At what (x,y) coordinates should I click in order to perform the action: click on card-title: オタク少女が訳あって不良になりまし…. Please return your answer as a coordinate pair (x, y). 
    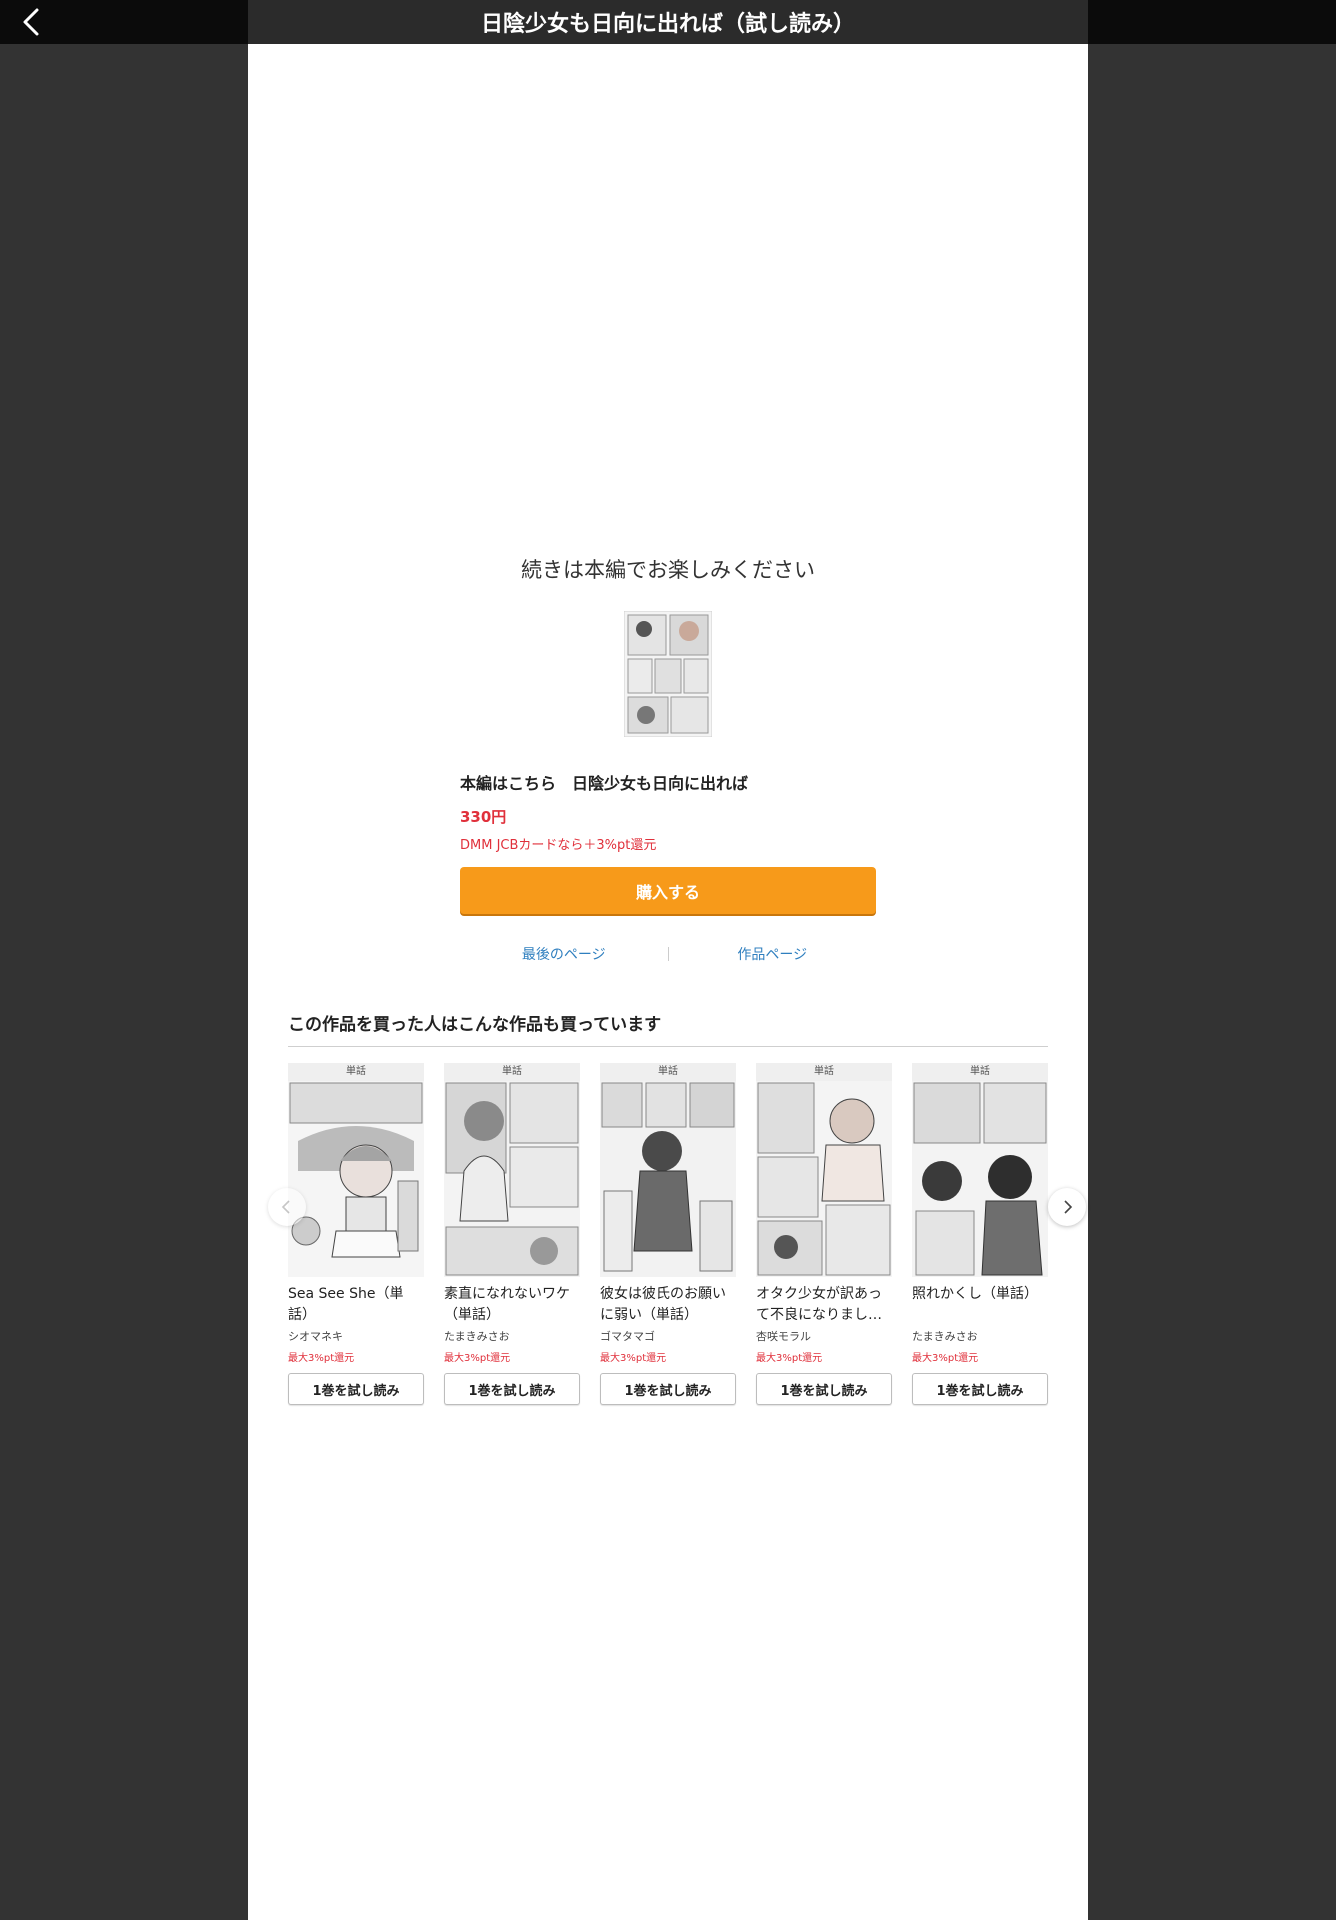
    Looking at the image, I should click on (824, 1306).